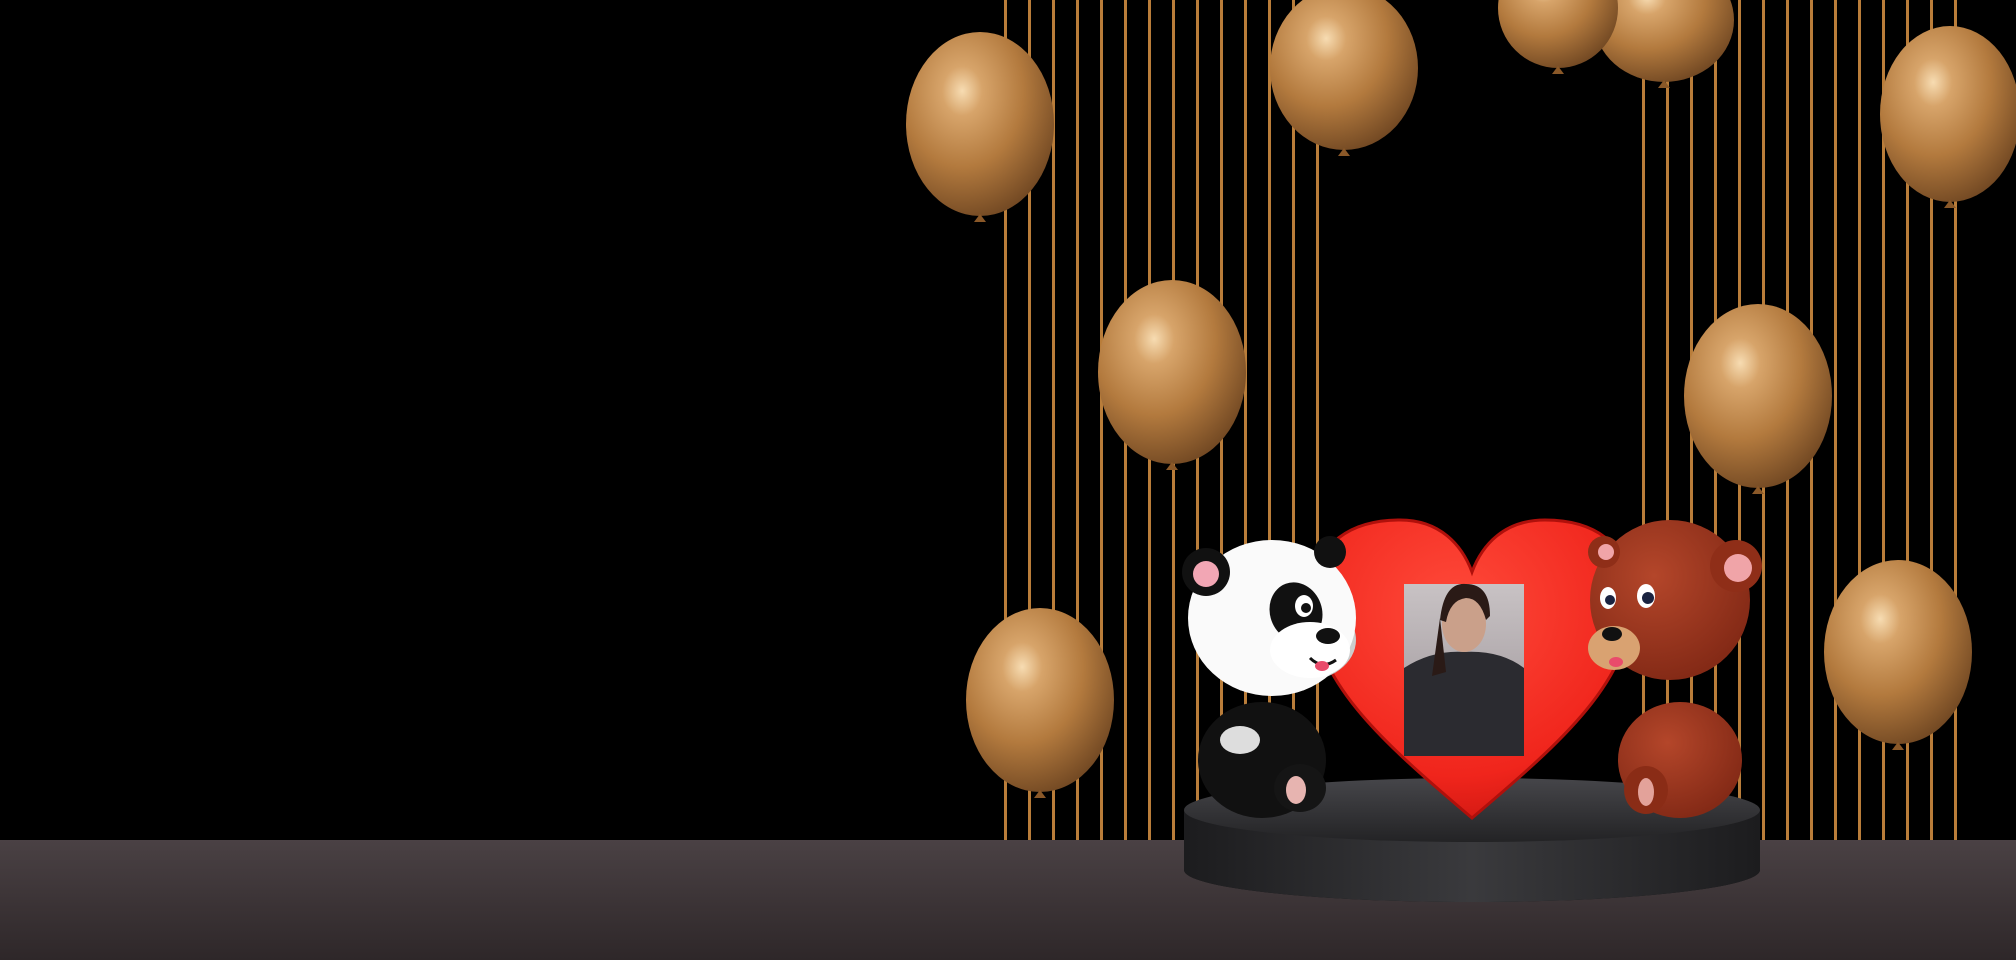 This screenshot has width=2016, height=960. I want to click on portrait-photo, so click(1464, 669).